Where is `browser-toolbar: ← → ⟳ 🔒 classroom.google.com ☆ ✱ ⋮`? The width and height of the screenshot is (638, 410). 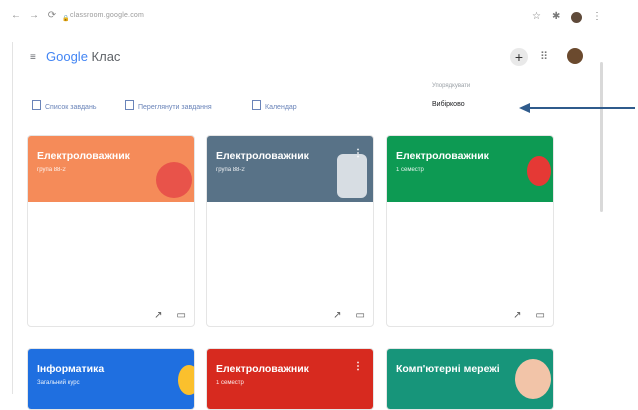
browser-toolbar: ← → ⟳ 🔒 classroom.google.com ☆ ✱ ⋮ is located at coordinates (319, 20).